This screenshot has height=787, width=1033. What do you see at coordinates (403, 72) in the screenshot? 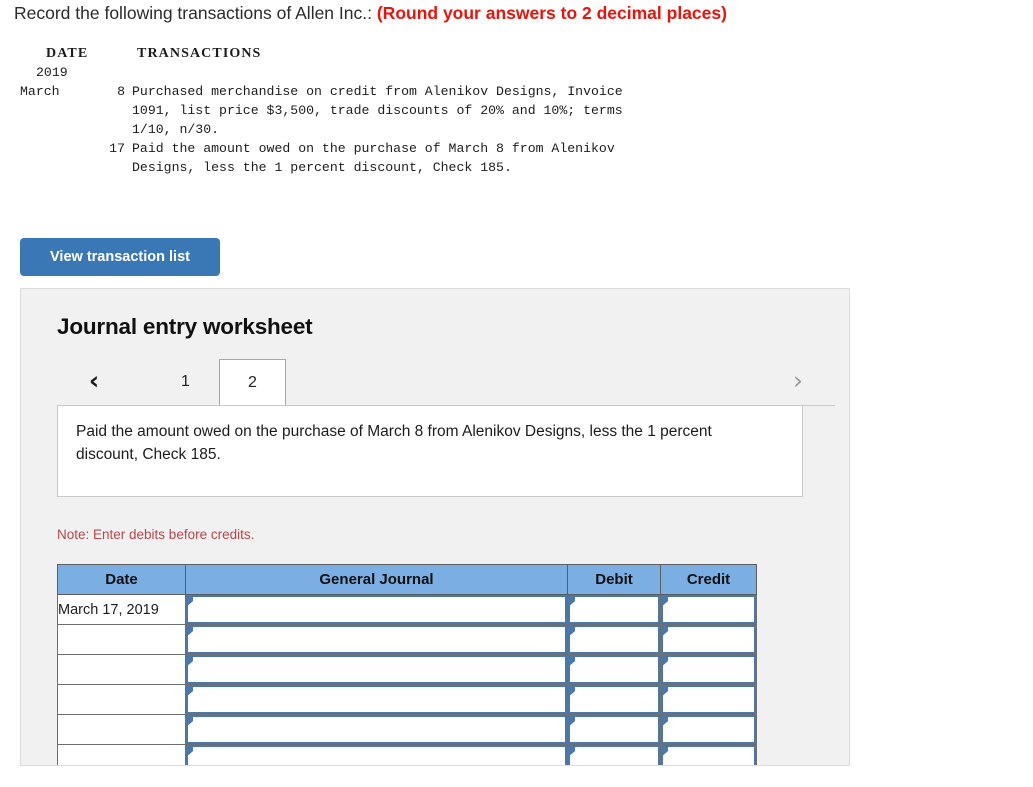
I see `transaction-list-year-row: 2019` at bounding box center [403, 72].